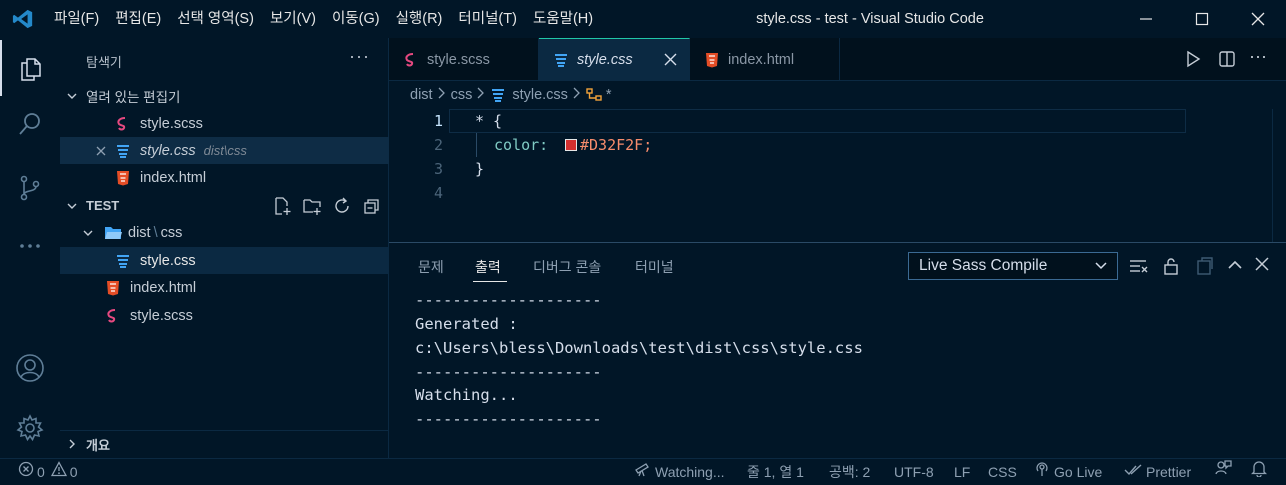 This screenshot has width=1286, height=485. I want to click on selector-icon, so click(594, 95).